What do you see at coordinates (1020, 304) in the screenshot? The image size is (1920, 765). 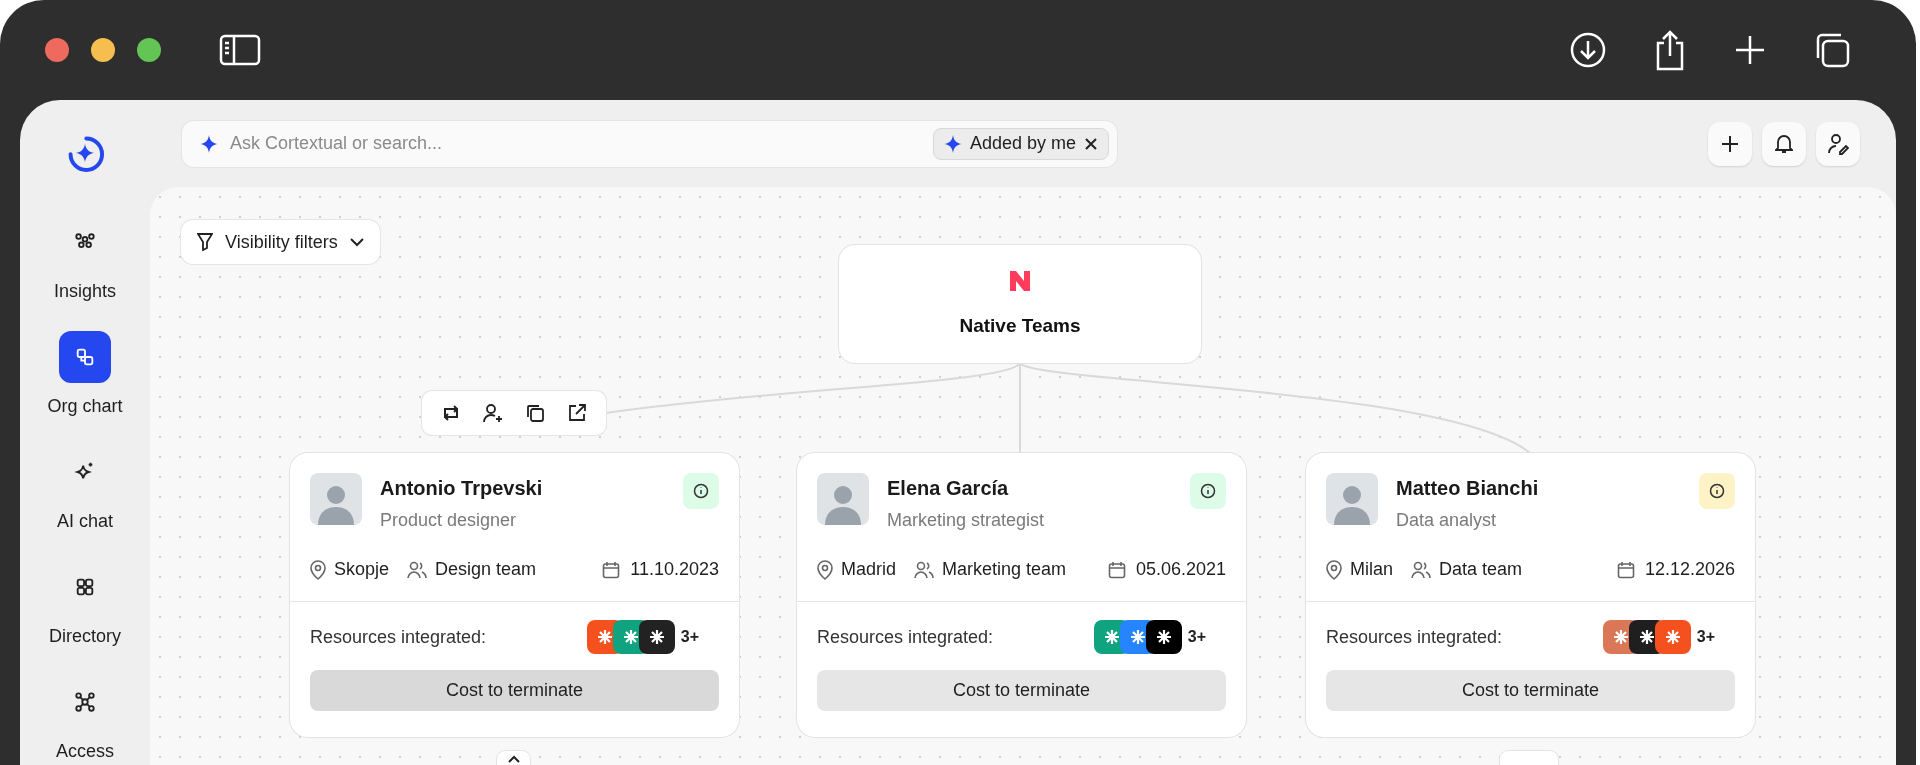 I see `org-root-node: Native Teams` at bounding box center [1020, 304].